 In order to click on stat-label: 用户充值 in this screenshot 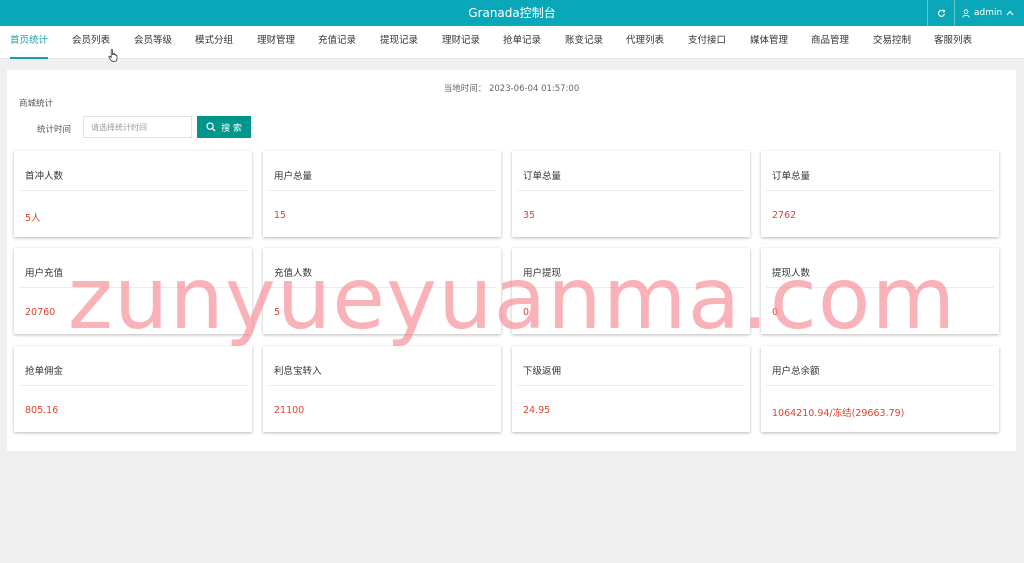, I will do `click(44, 273)`.